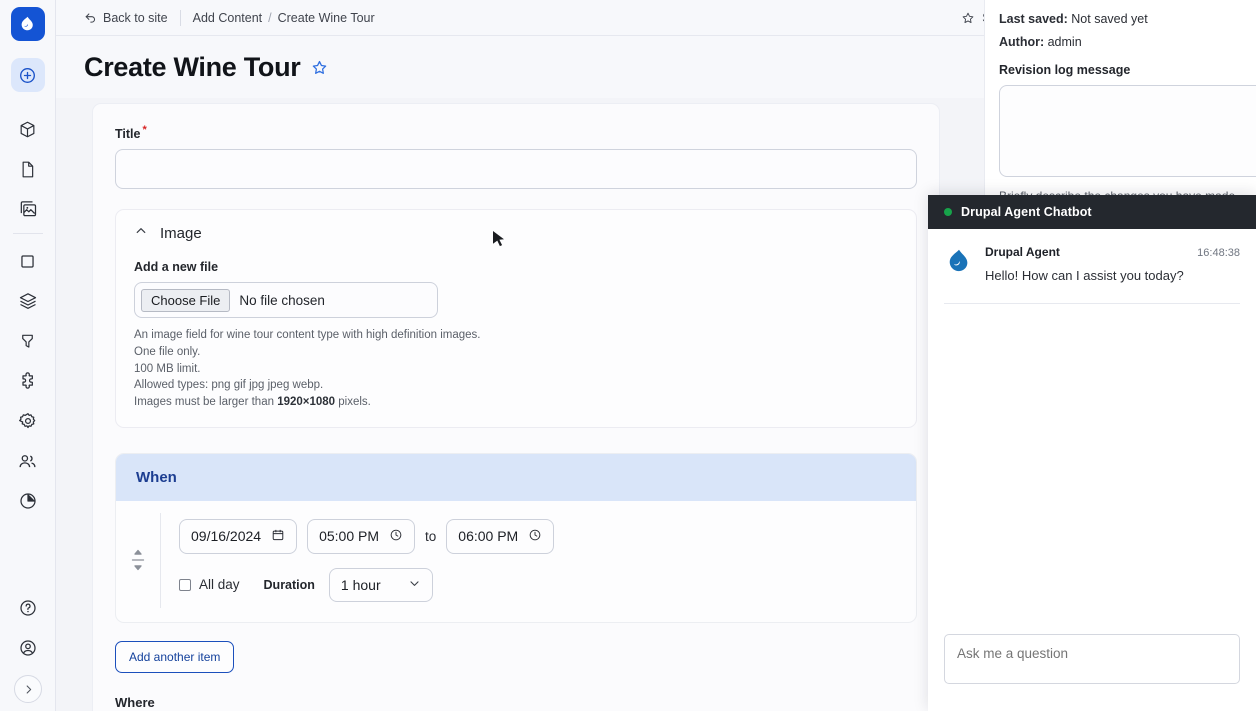 The height and width of the screenshot is (711, 1256). What do you see at coordinates (28, 301) in the screenshot?
I see `layers-icon` at bounding box center [28, 301].